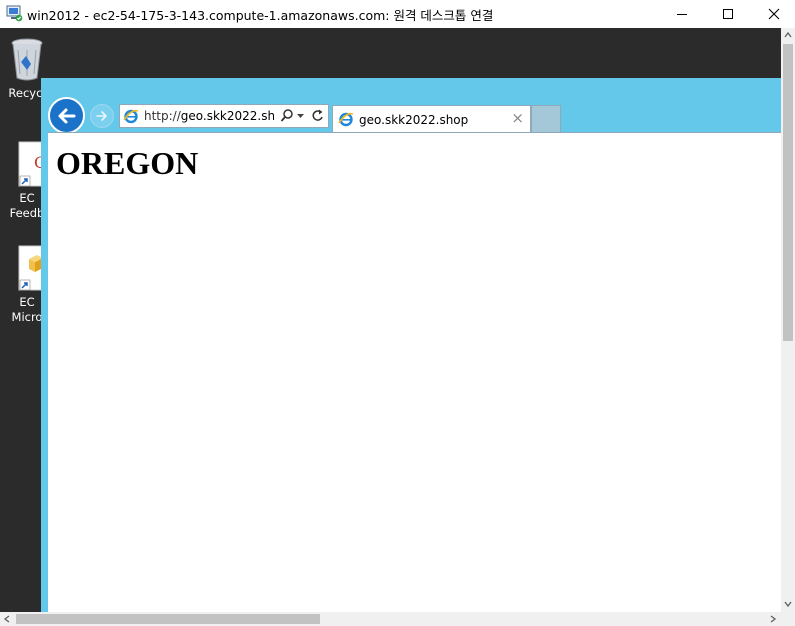  I want to click on scroll-up-icon, so click(788, 36).